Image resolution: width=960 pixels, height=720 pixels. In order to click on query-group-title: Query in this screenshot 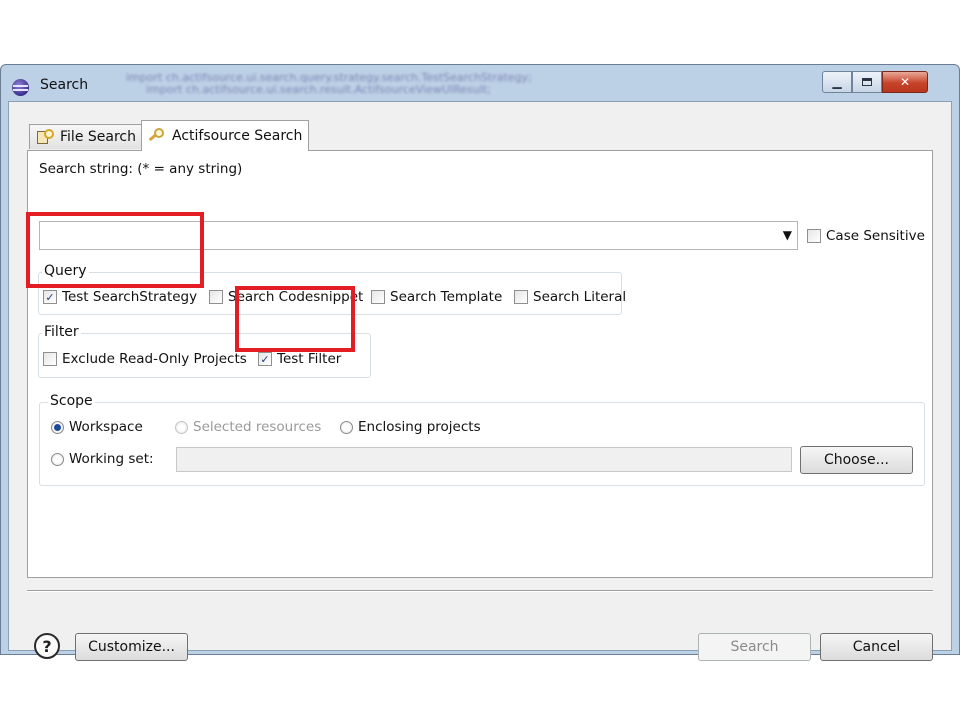, I will do `click(65, 271)`.